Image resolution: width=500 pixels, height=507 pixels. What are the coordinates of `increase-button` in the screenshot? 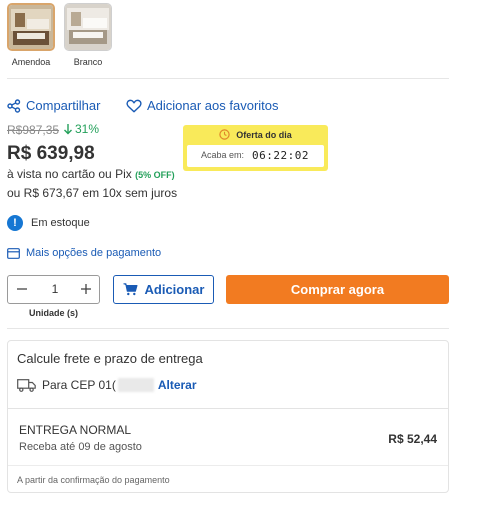 It's located at (86, 289).